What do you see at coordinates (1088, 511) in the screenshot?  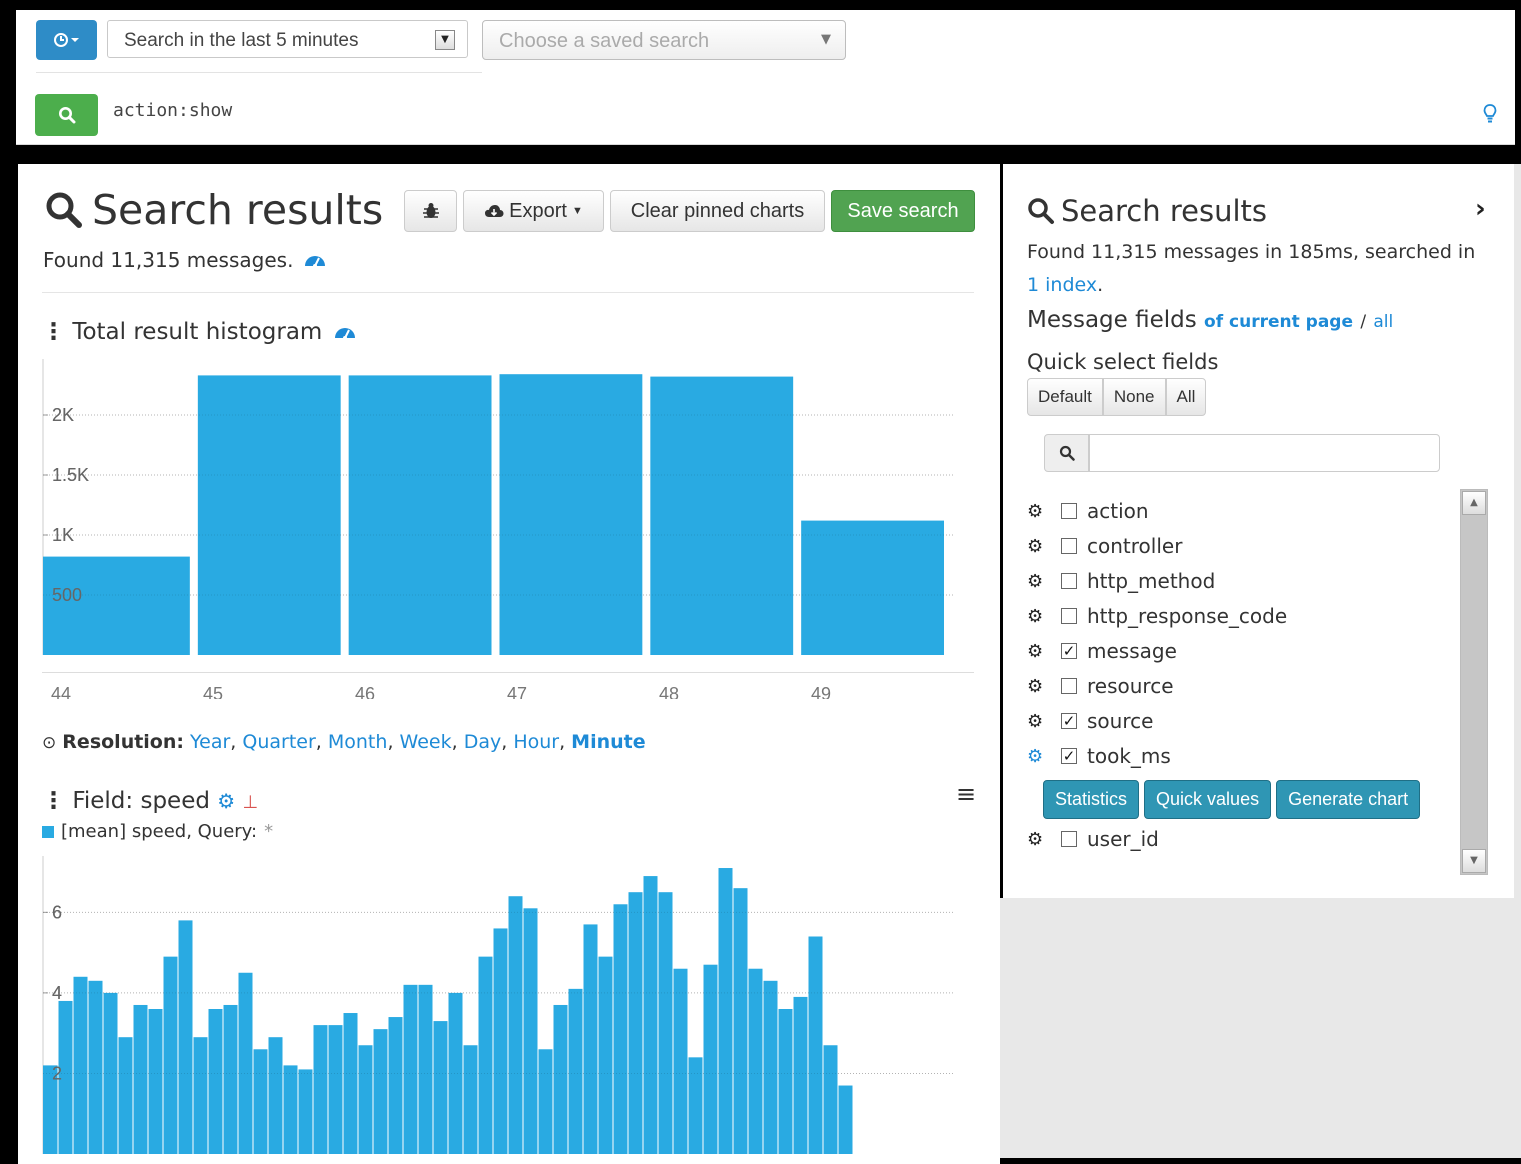 I see `field-row-action: ⚙ action` at bounding box center [1088, 511].